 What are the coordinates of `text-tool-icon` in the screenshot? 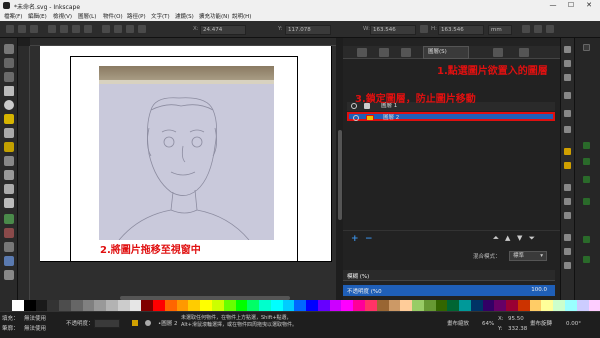 It's located at (9, 203).